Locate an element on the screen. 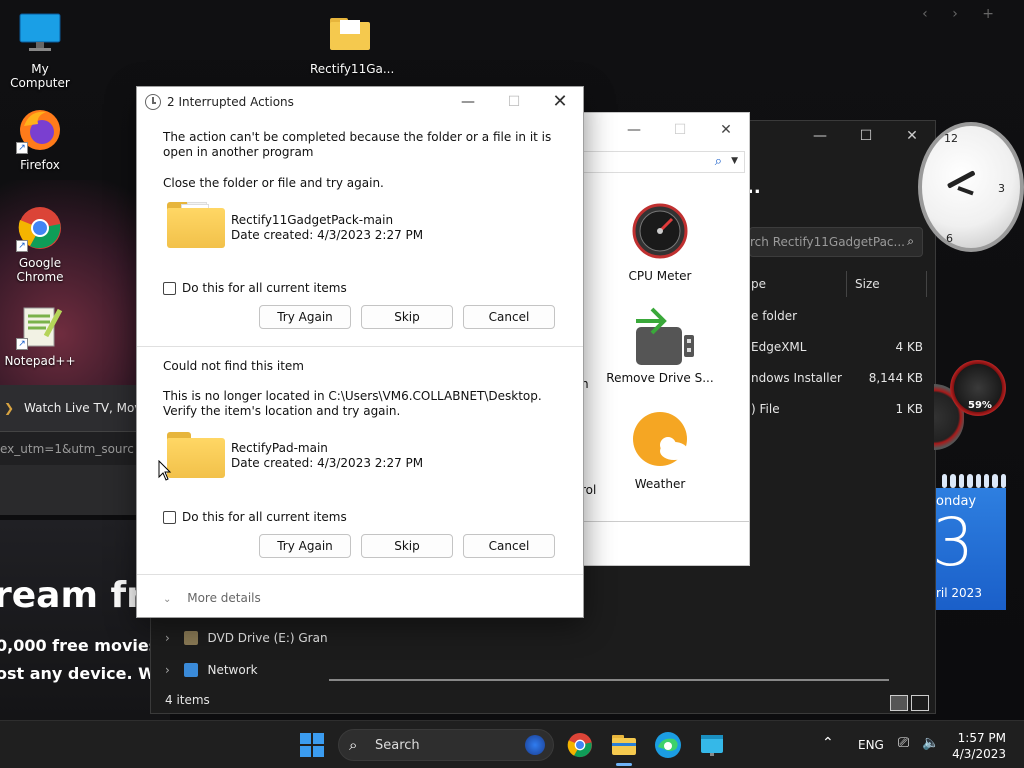 This screenshot has width=1024, height=768. taskbar-app-edge is located at coordinates (668, 745).